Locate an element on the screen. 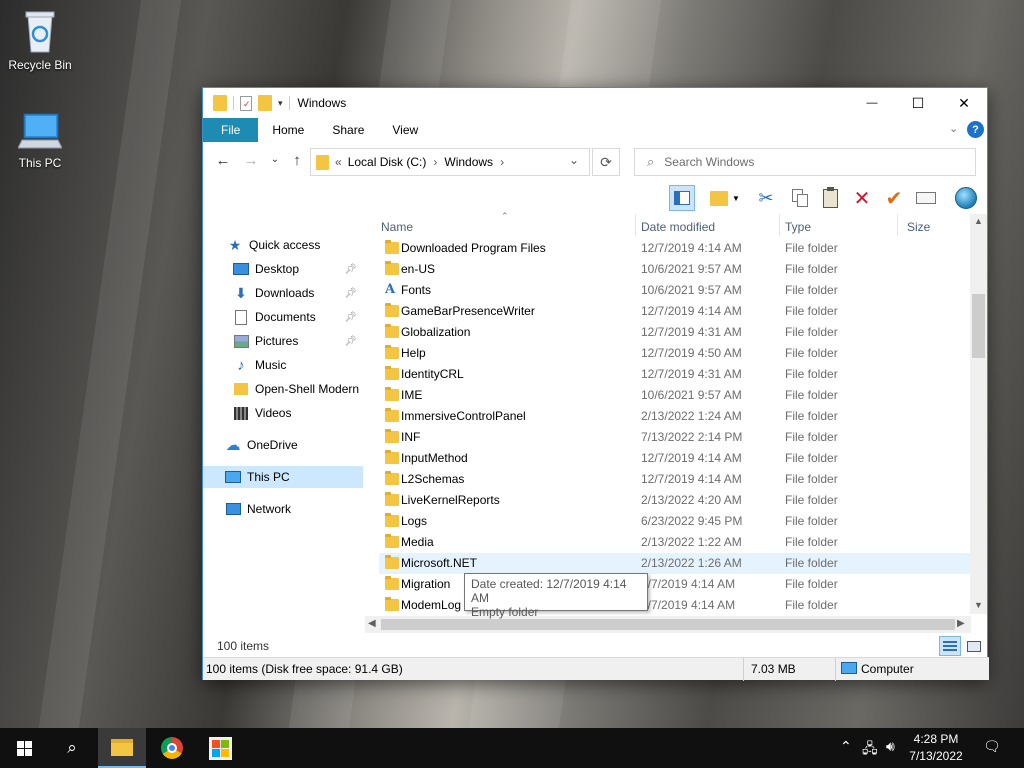  file-row: Logs 6/23/2022 9:45 PM File folder is located at coordinates (675, 521).